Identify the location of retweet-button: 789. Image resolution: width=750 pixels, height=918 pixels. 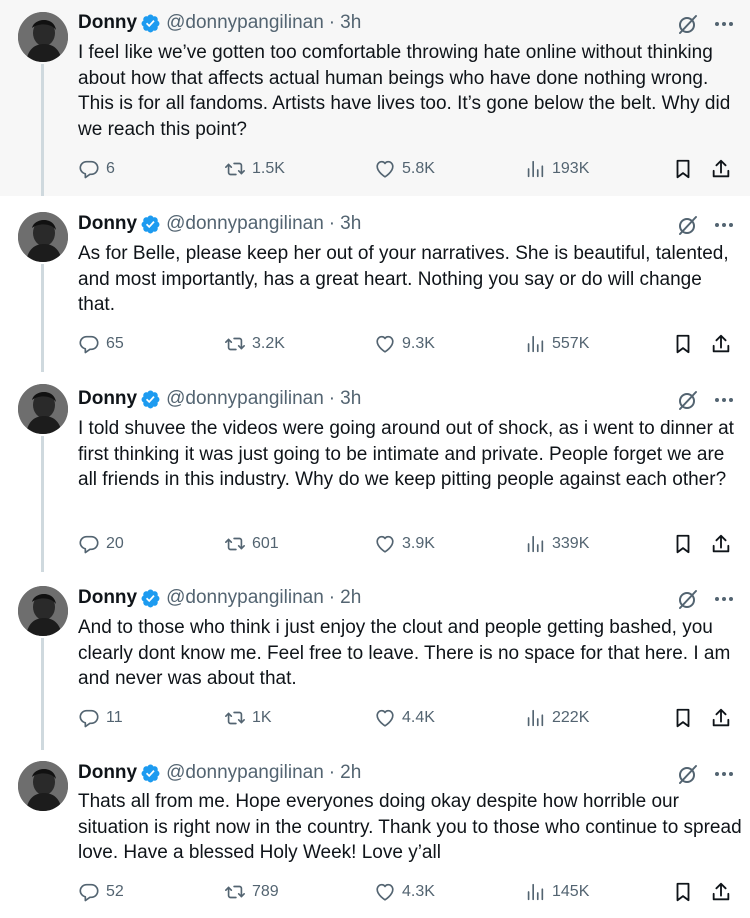
(251, 892).